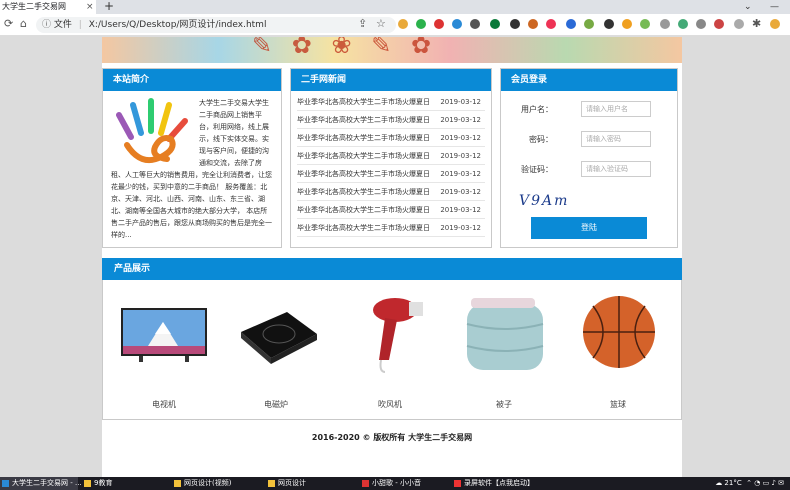  What do you see at coordinates (362, 23) in the screenshot?
I see `share-icon: ⇪` at bounding box center [362, 23].